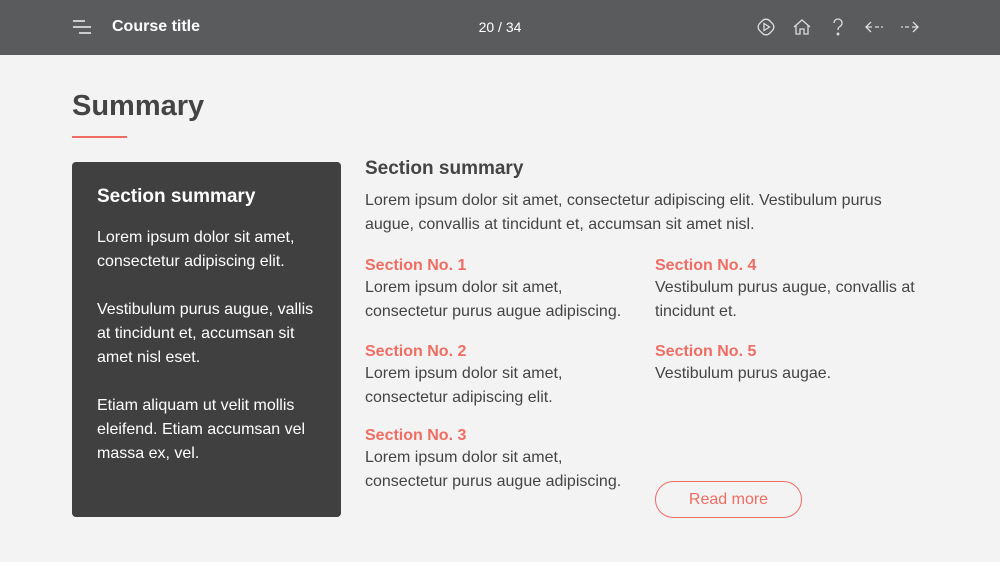  Describe the element at coordinates (444, 168) in the screenshot. I see `section-title: Section summary` at that location.